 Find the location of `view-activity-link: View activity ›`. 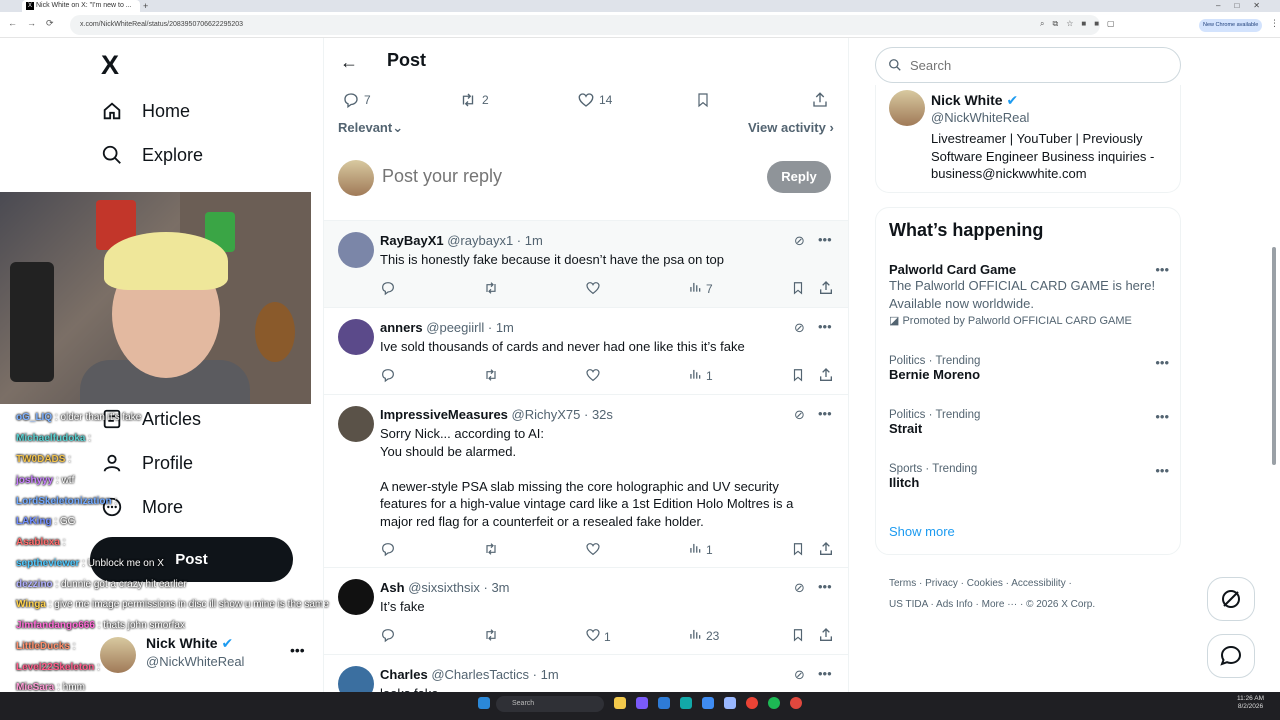

view-activity-link: View activity › is located at coordinates (791, 127).